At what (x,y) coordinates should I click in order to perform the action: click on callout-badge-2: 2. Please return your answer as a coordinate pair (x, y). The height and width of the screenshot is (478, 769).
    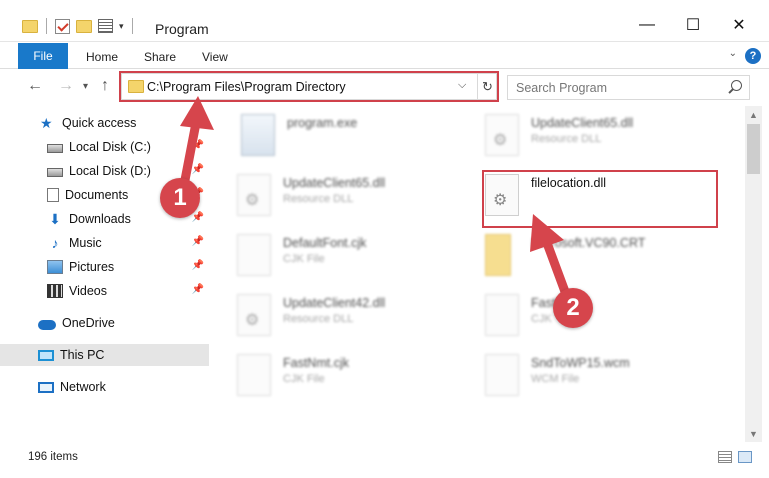
    Looking at the image, I should click on (573, 308).